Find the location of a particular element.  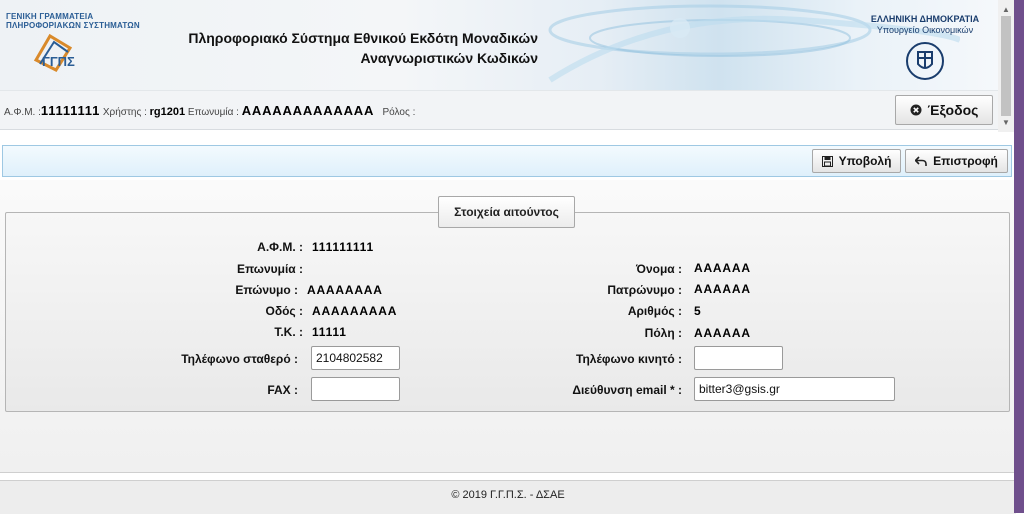

name-value: ΑΑΑΑΑΑΑΑΑΑΑΑΑ is located at coordinates (308, 110).